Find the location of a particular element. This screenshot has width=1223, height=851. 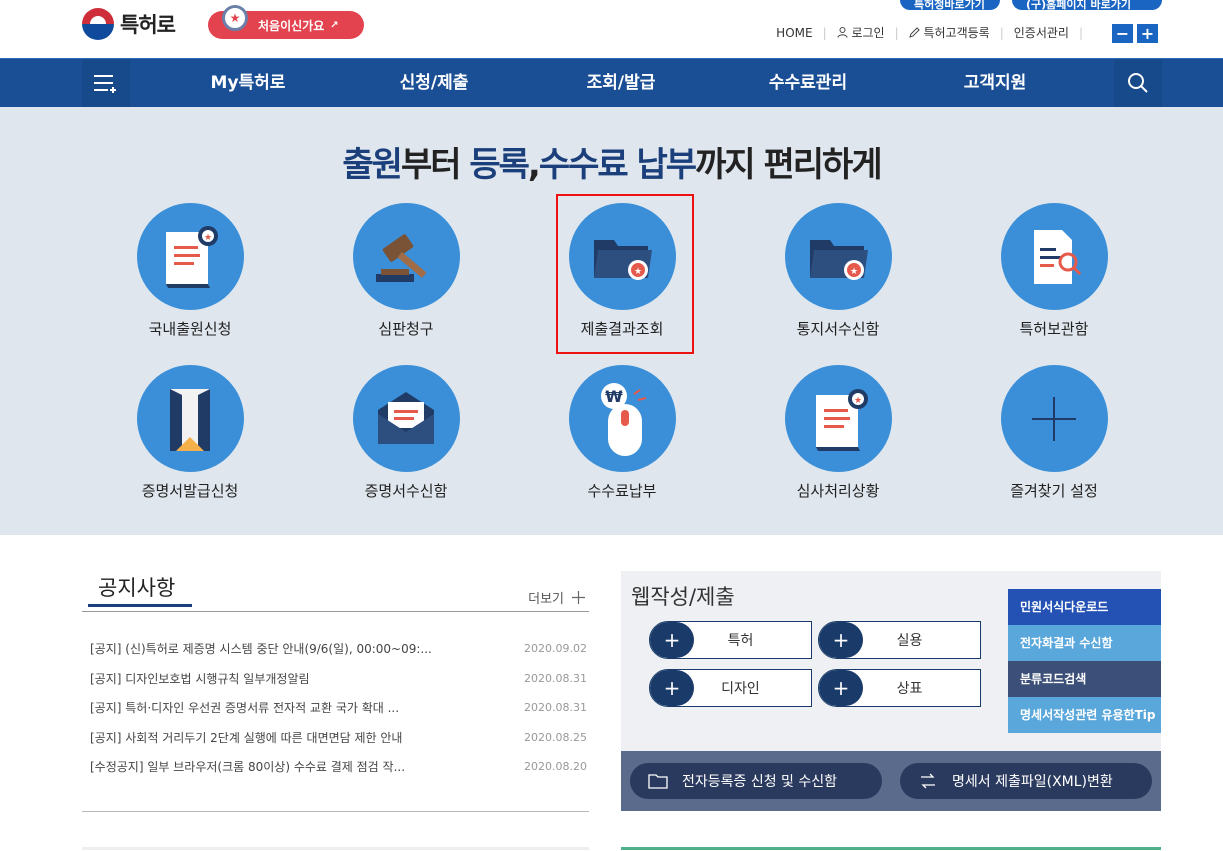

service-fee-payment: ₩ 수수료납부 is located at coordinates (622, 433).